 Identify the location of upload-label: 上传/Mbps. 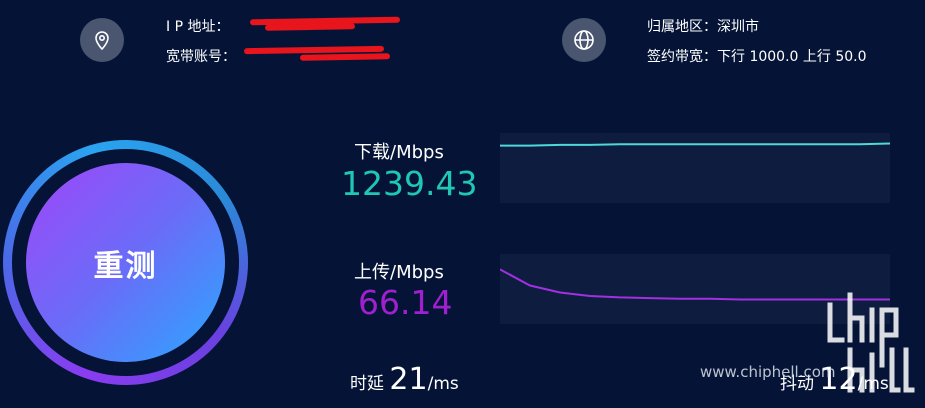
(399, 272).